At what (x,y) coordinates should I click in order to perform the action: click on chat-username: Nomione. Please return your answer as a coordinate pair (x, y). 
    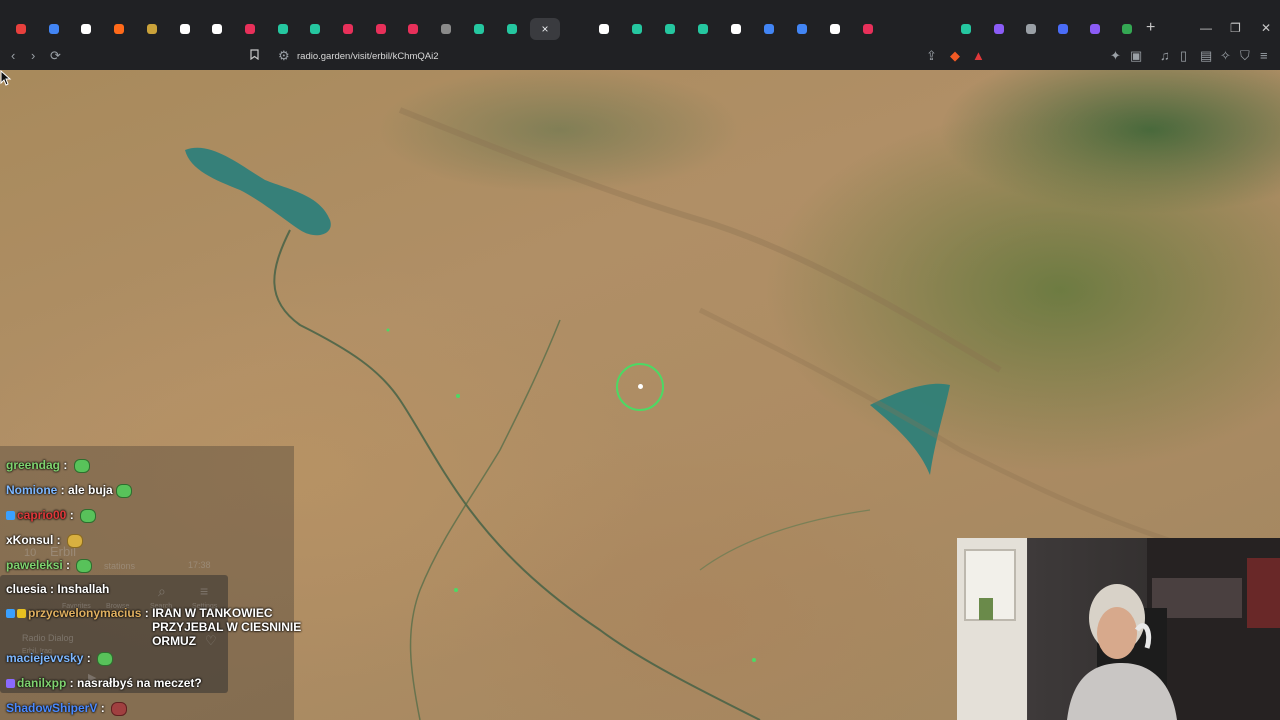
    Looking at the image, I should click on (32, 490).